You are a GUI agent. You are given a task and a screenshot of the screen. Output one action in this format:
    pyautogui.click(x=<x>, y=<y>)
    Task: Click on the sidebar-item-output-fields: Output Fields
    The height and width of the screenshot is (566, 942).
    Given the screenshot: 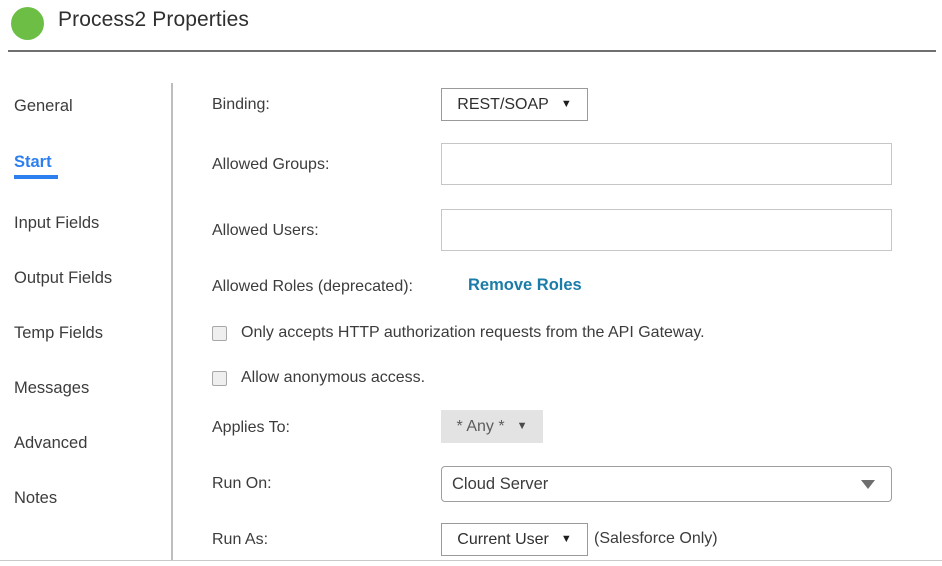 What is the action you would take?
    pyautogui.click(x=63, y=278)
    